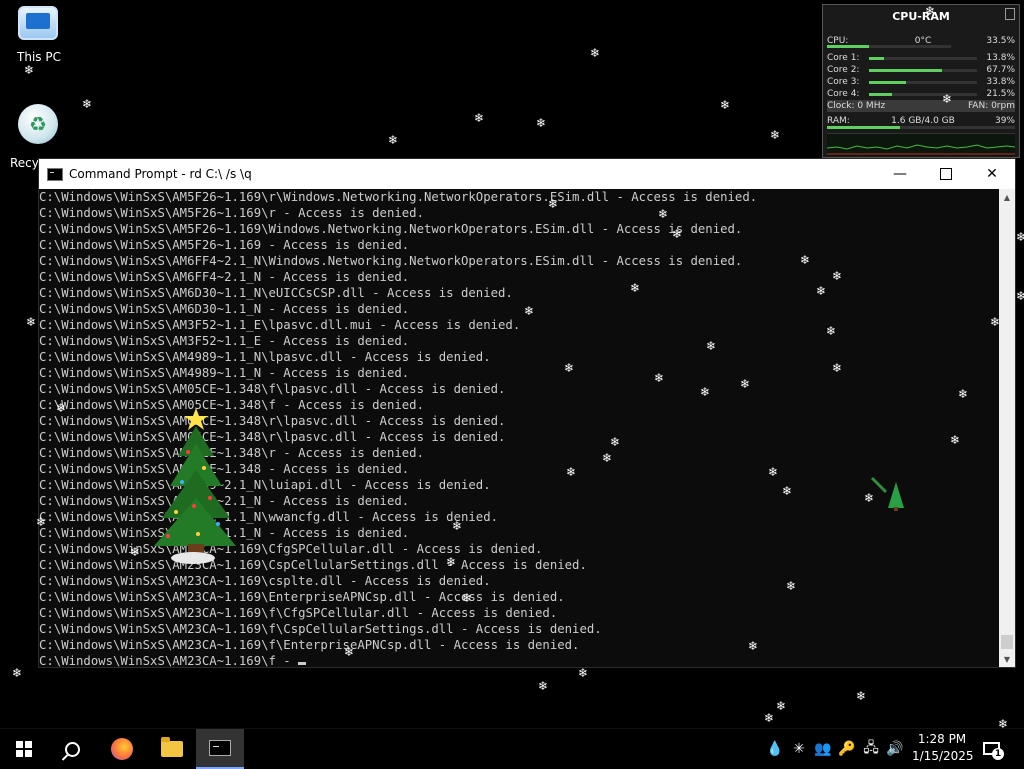  I want to click on taskbar-file-explorer, so click(172, 749).